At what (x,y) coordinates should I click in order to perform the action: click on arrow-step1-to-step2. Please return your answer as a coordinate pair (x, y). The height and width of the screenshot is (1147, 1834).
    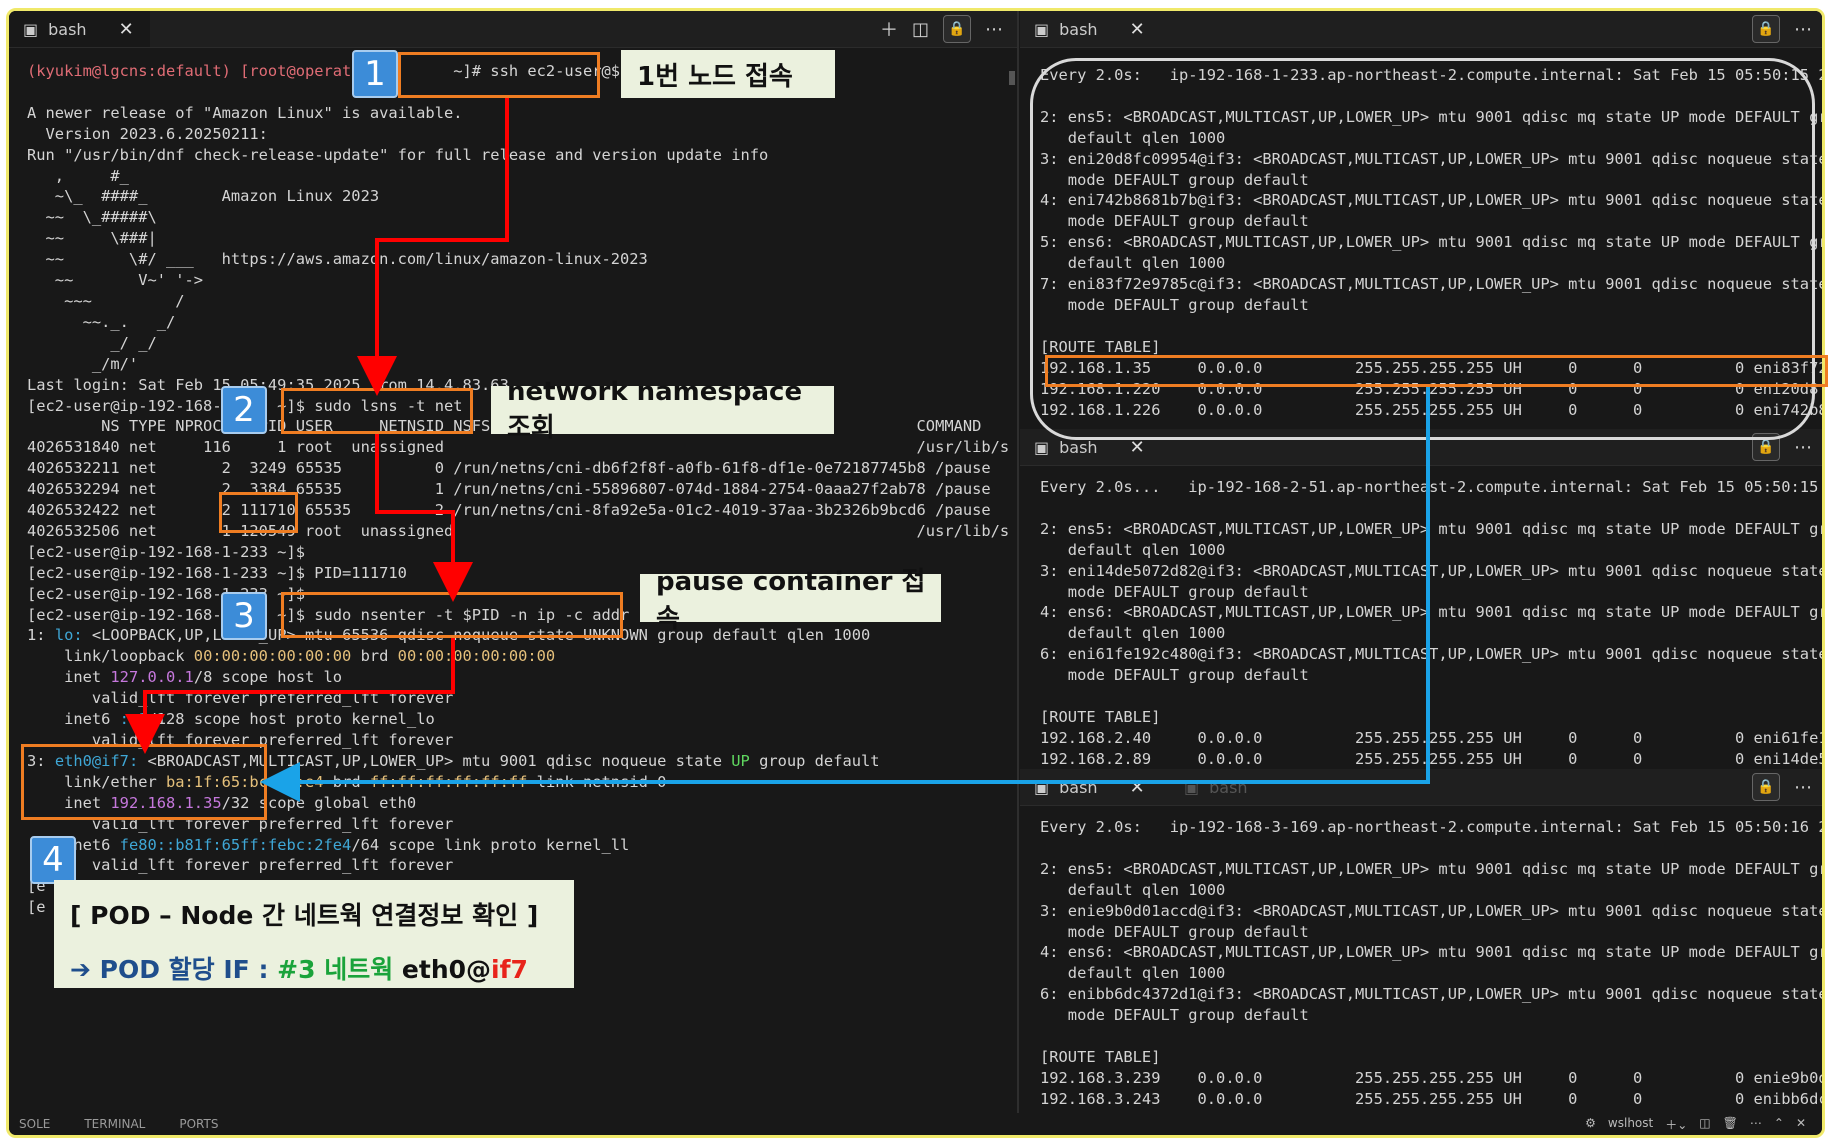
    Looking at the image, I should click on (433, 247).